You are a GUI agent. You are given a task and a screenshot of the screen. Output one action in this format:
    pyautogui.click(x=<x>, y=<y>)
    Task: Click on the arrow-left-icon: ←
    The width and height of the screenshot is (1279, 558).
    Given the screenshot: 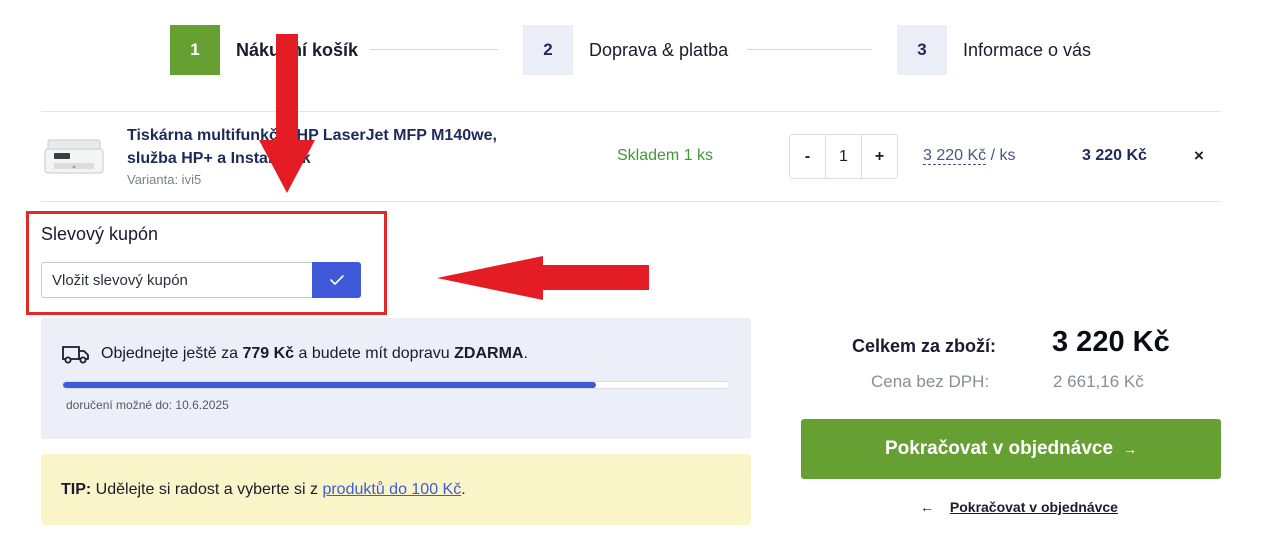 What is the action you would take?
    pyautogui.click(x=927, y=507)
    